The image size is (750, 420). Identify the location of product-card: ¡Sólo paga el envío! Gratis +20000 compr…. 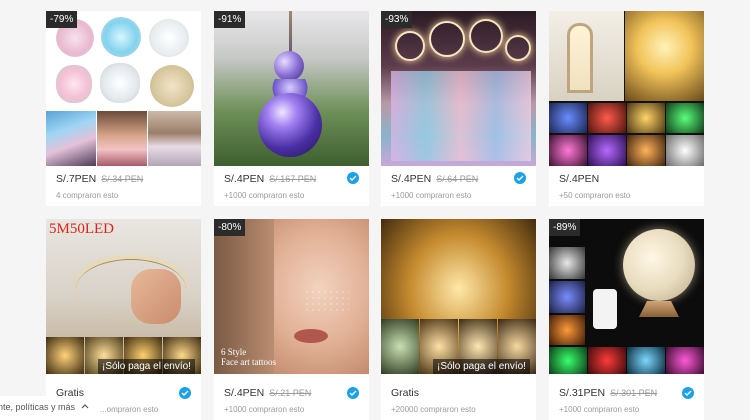
(458, 319).